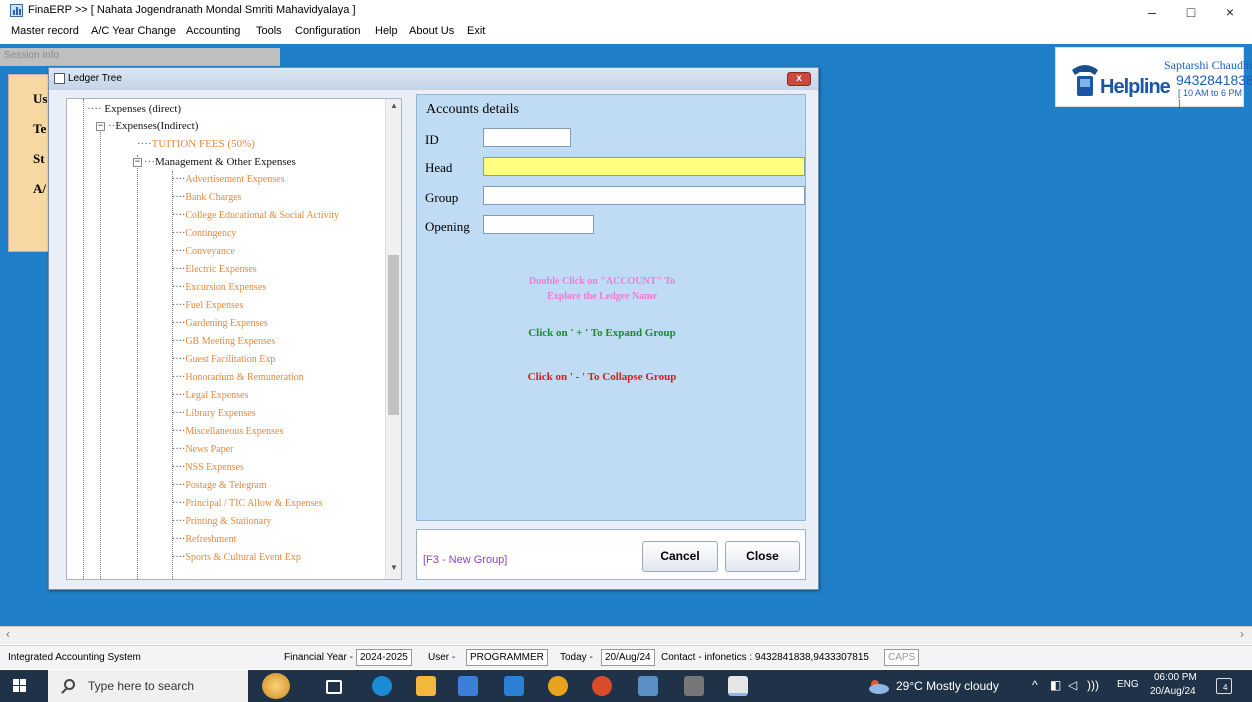  Describe the element at coordinates (433, 79) in the screenshot. I see `ledger-titlebar: Ledger Tree x` at that location.